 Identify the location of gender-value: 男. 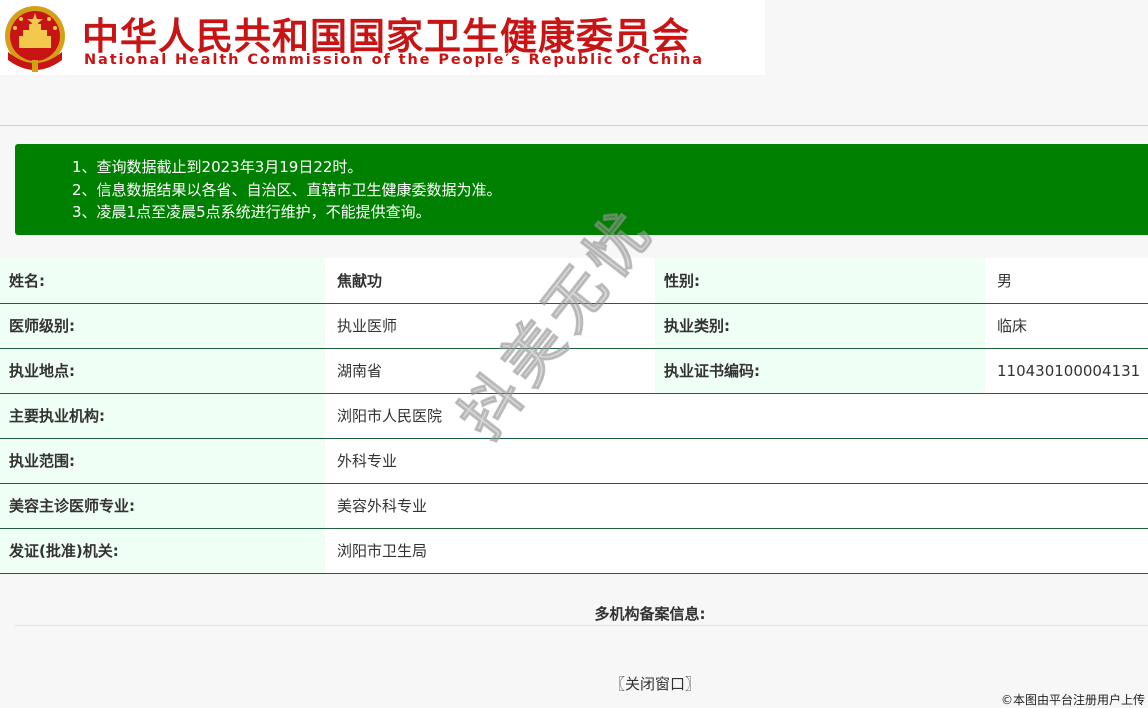
(1066, 281).